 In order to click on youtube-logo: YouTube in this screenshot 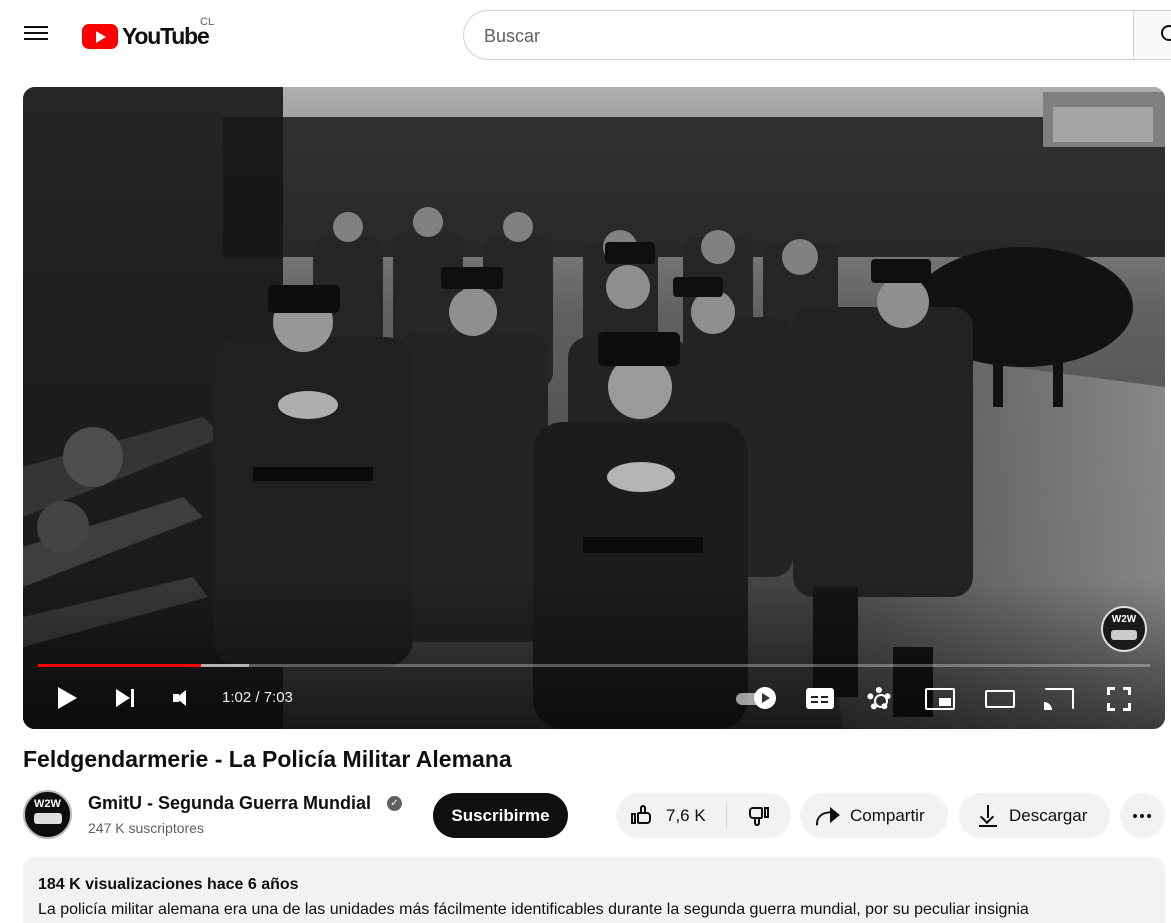, I will do `click(146, 36)`.